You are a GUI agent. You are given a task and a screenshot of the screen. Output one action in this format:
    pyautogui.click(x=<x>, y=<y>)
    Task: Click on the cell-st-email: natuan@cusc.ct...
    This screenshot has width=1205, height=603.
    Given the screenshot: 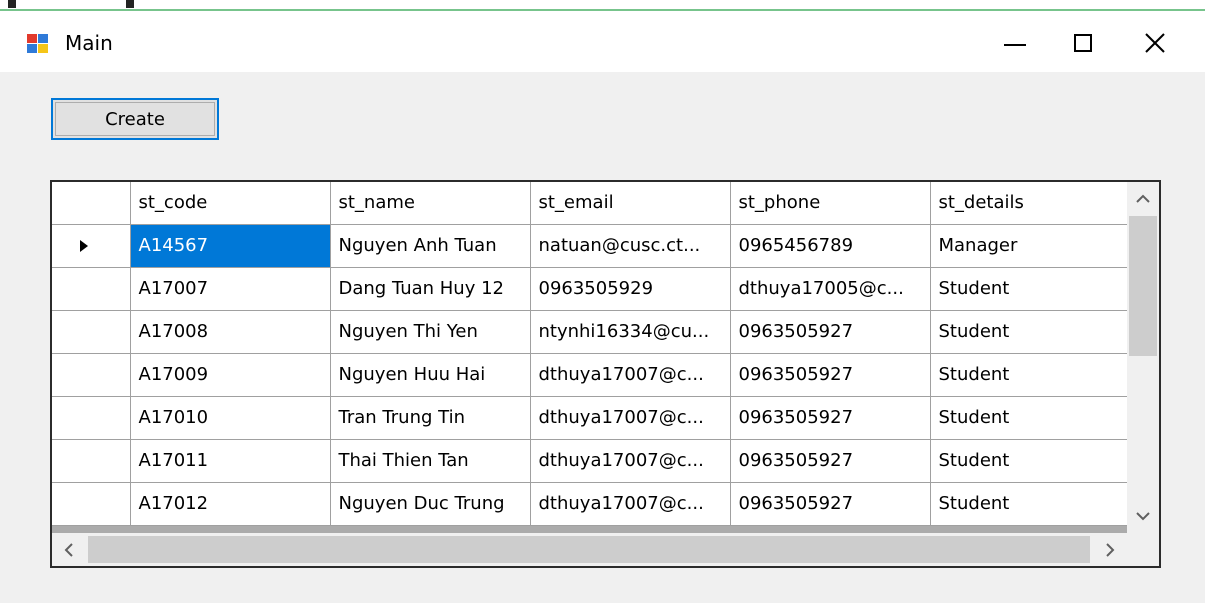 What is the action you would take?
    pyautogui.click(x=630, y=246)
    